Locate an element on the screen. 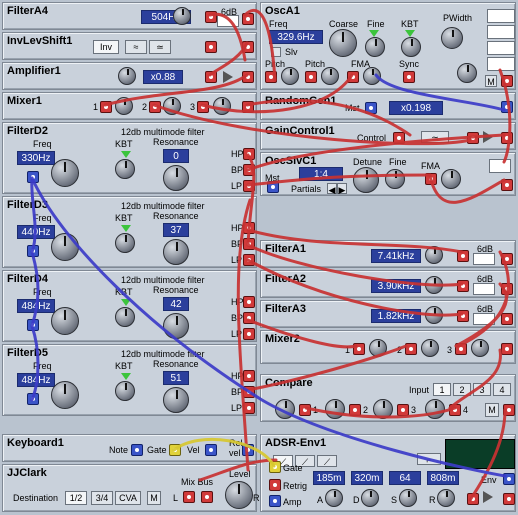 This screenshot has width=518, height=515. pitch1-jack is located at coordinates (271, 77).